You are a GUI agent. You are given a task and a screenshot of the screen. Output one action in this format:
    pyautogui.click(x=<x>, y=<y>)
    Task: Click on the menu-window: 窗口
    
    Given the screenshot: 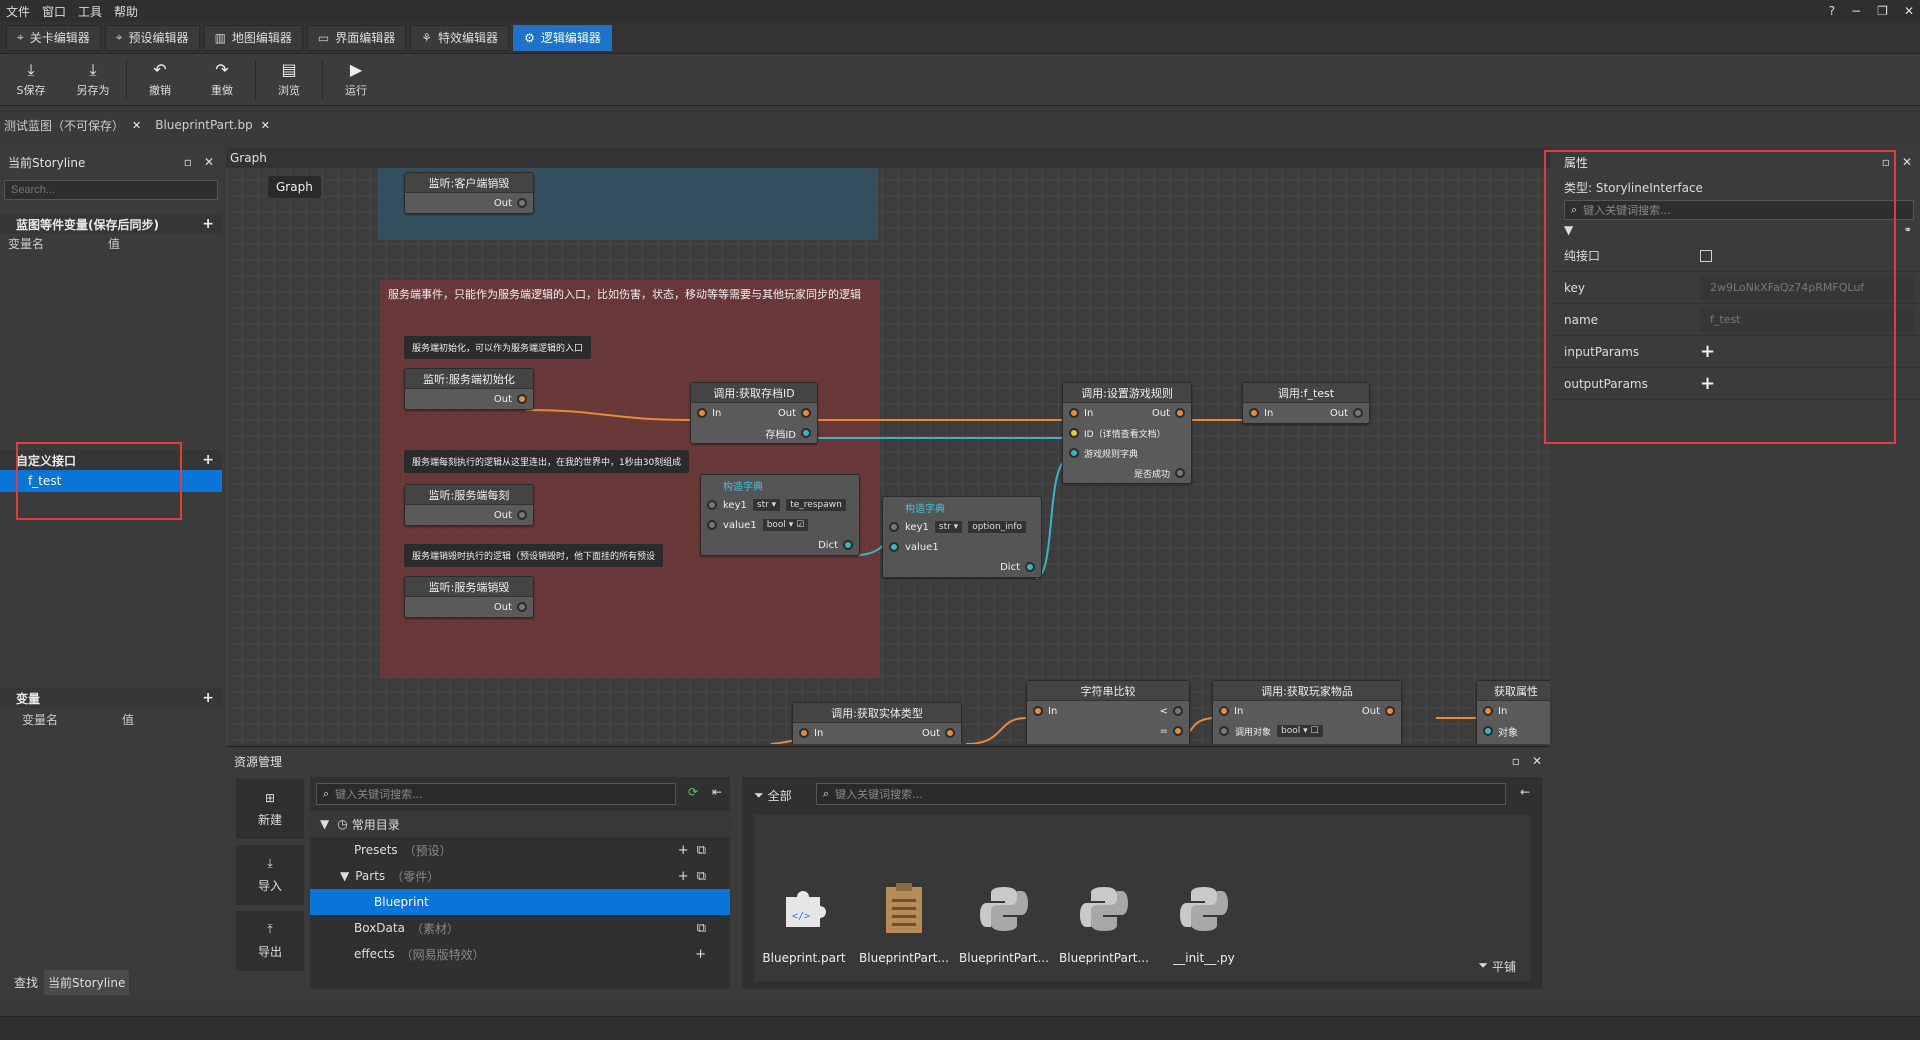 What is the action you would take?
    pyautogui.click(x=54, y=11)
    